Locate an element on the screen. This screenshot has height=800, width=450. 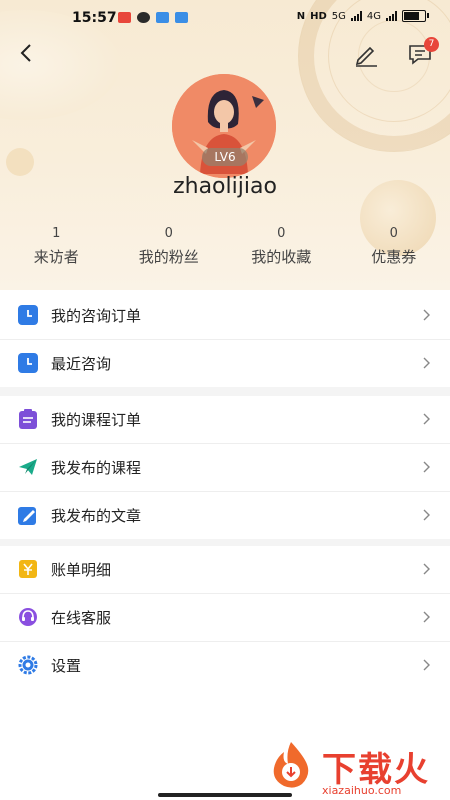
status-right: N HD 5G 4G is located at coordinates (362, 16).